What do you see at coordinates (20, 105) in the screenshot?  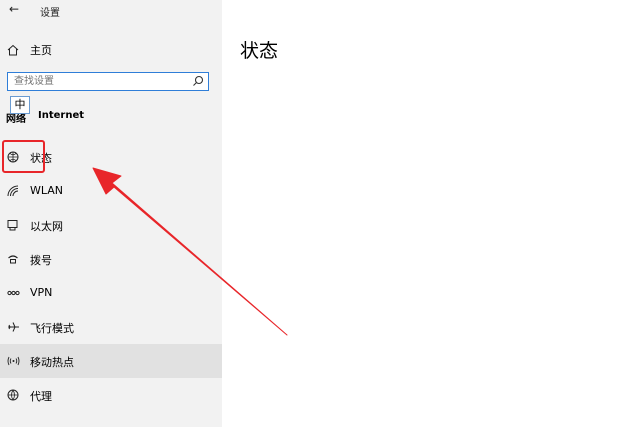 I see `ime-indicator: 中` at bounding box center [20, 105].